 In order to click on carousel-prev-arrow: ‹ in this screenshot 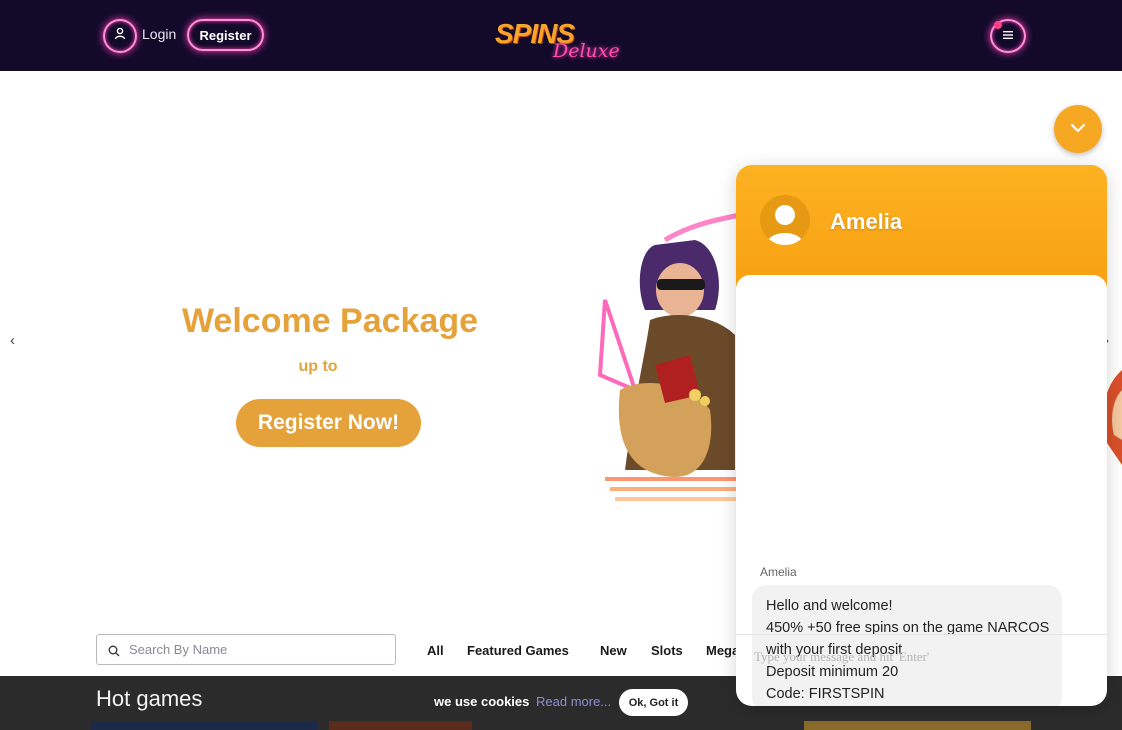, I will do `click(12, 340)`.